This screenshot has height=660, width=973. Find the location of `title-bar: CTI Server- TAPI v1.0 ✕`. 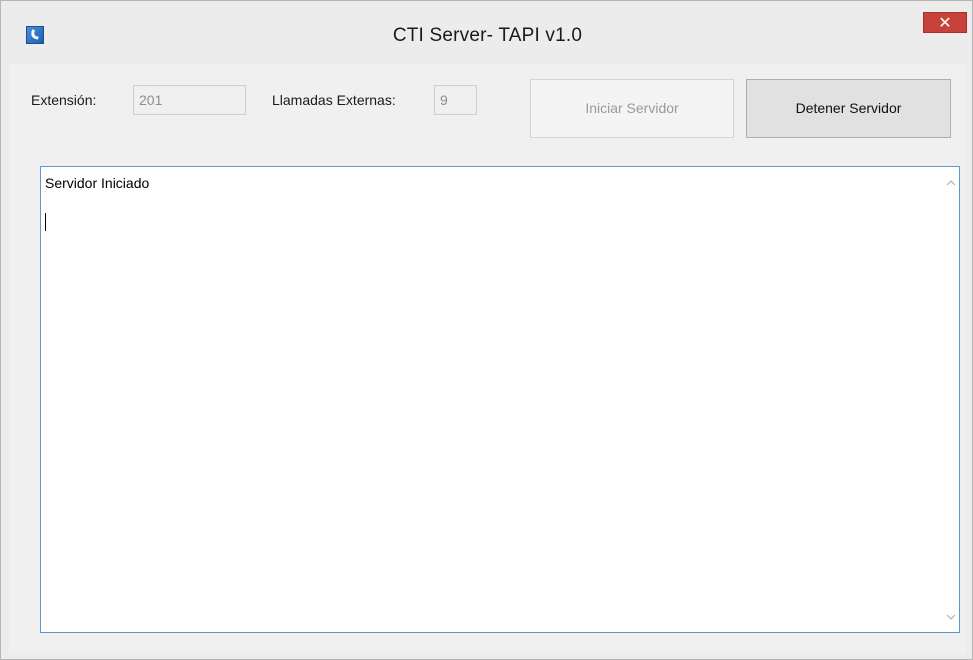

title-bar: CTI Server- TAPI v1.0 ✕ is located at coordinates (486, 32).